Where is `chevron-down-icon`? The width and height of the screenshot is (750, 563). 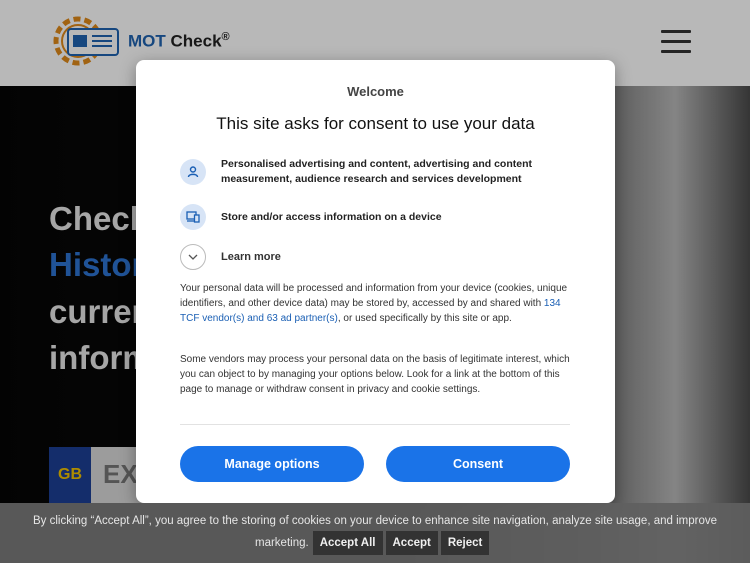 chevron-down-icon is located at coordinates (193, 257).